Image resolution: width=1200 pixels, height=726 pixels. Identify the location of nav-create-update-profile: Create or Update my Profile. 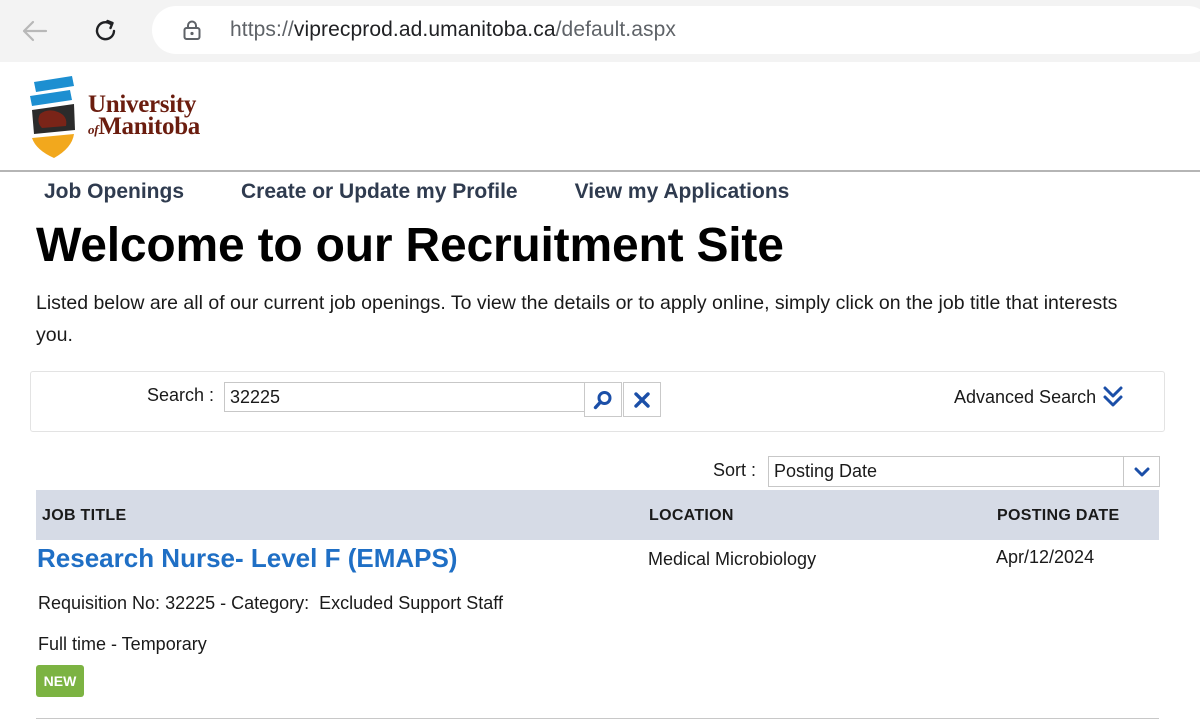
(379, 195).